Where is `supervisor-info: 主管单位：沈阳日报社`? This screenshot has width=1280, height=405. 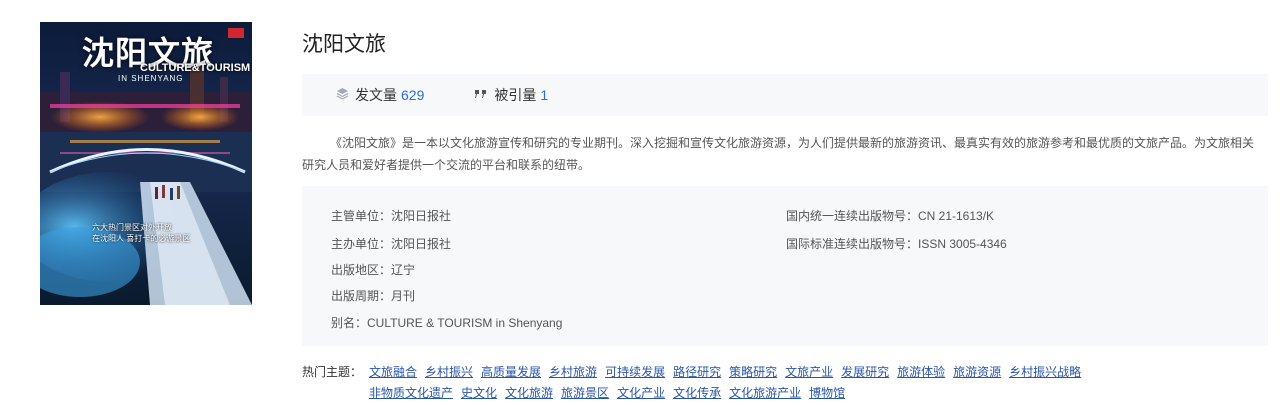
supervisor-info: 主管单位：沈阳日报社 is located at coordinates (391, 216).